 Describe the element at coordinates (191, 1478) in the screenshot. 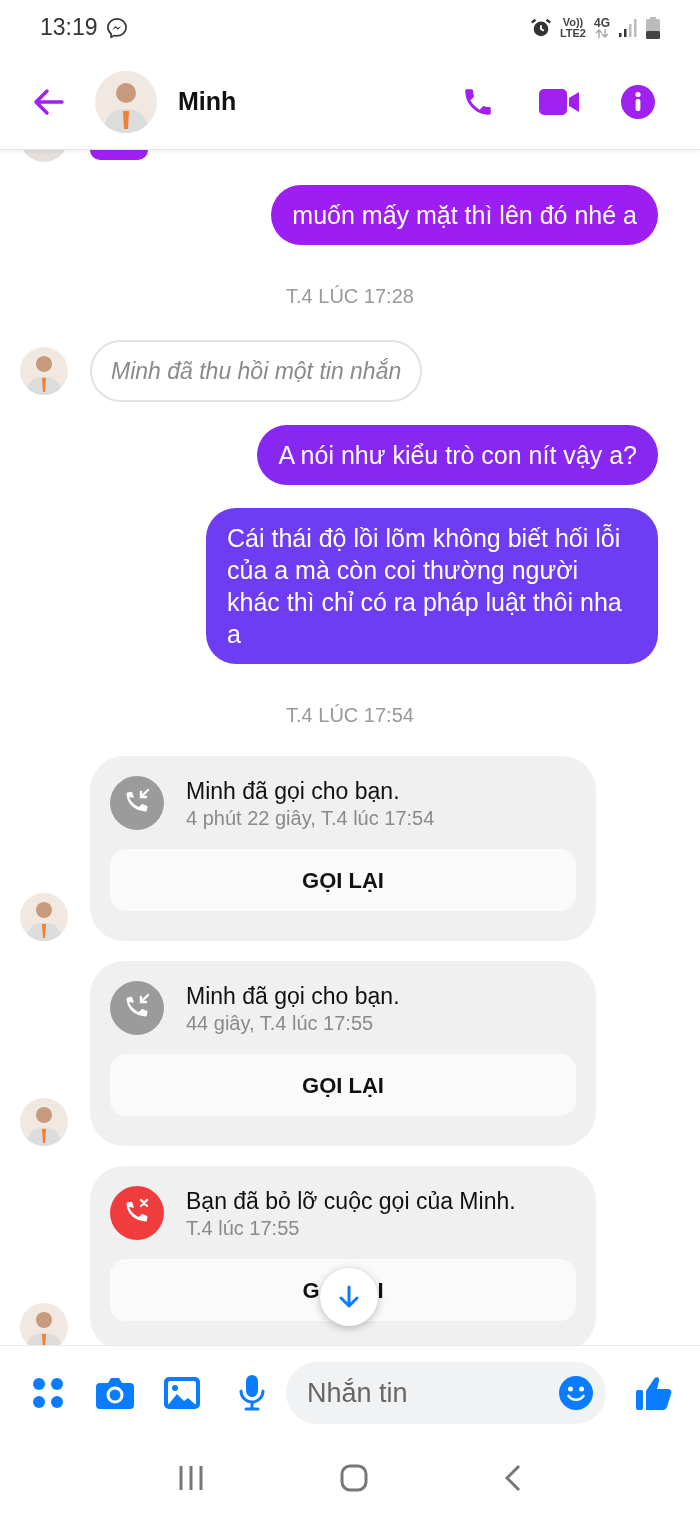

I see `recent-apps-icon` at that location.